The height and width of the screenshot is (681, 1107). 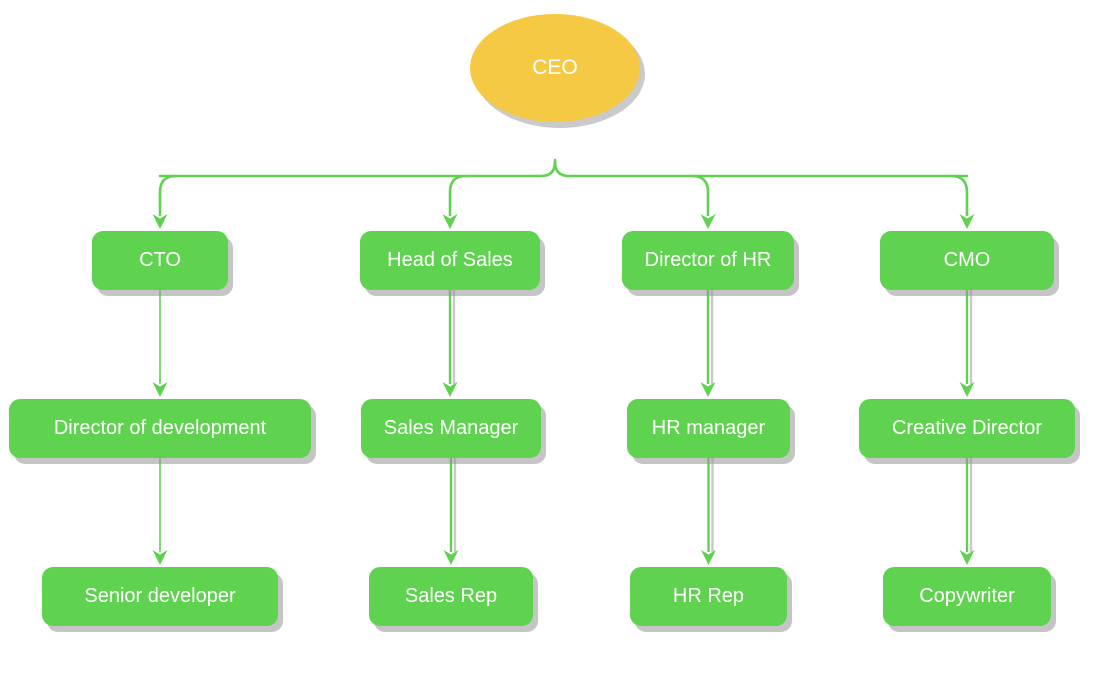 I want to click on node-label: Sales Manager, so click(x=451, y=428).